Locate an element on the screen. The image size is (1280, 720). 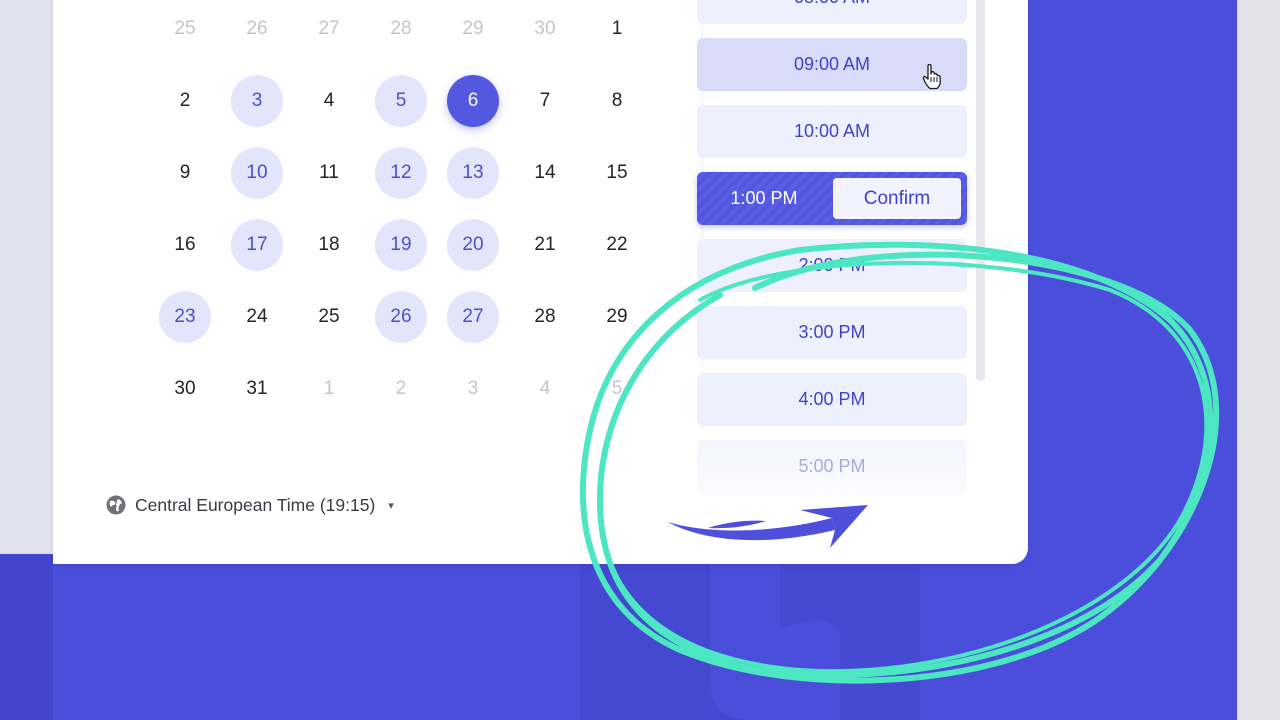
timezone-selector: Central European Time (19:15) ▾ is located at coordinates (250, 505).